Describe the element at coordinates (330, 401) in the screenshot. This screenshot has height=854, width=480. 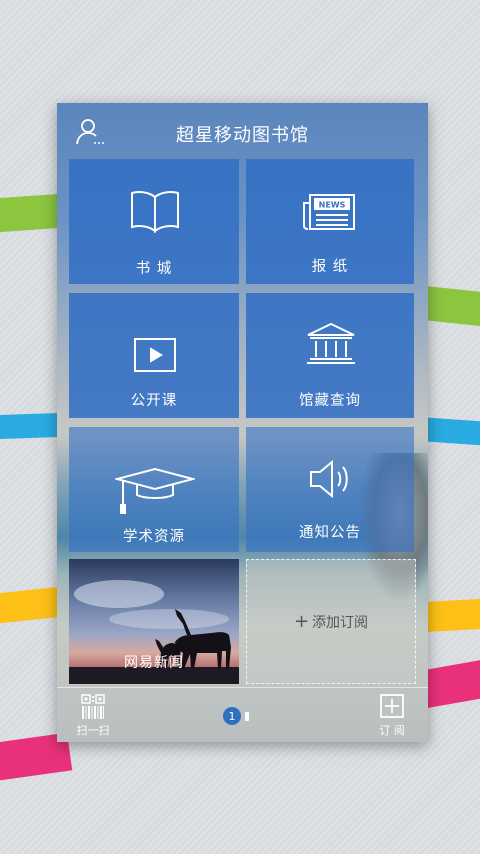
I see `tile-library-search-label: 馆藏查询` at that location.